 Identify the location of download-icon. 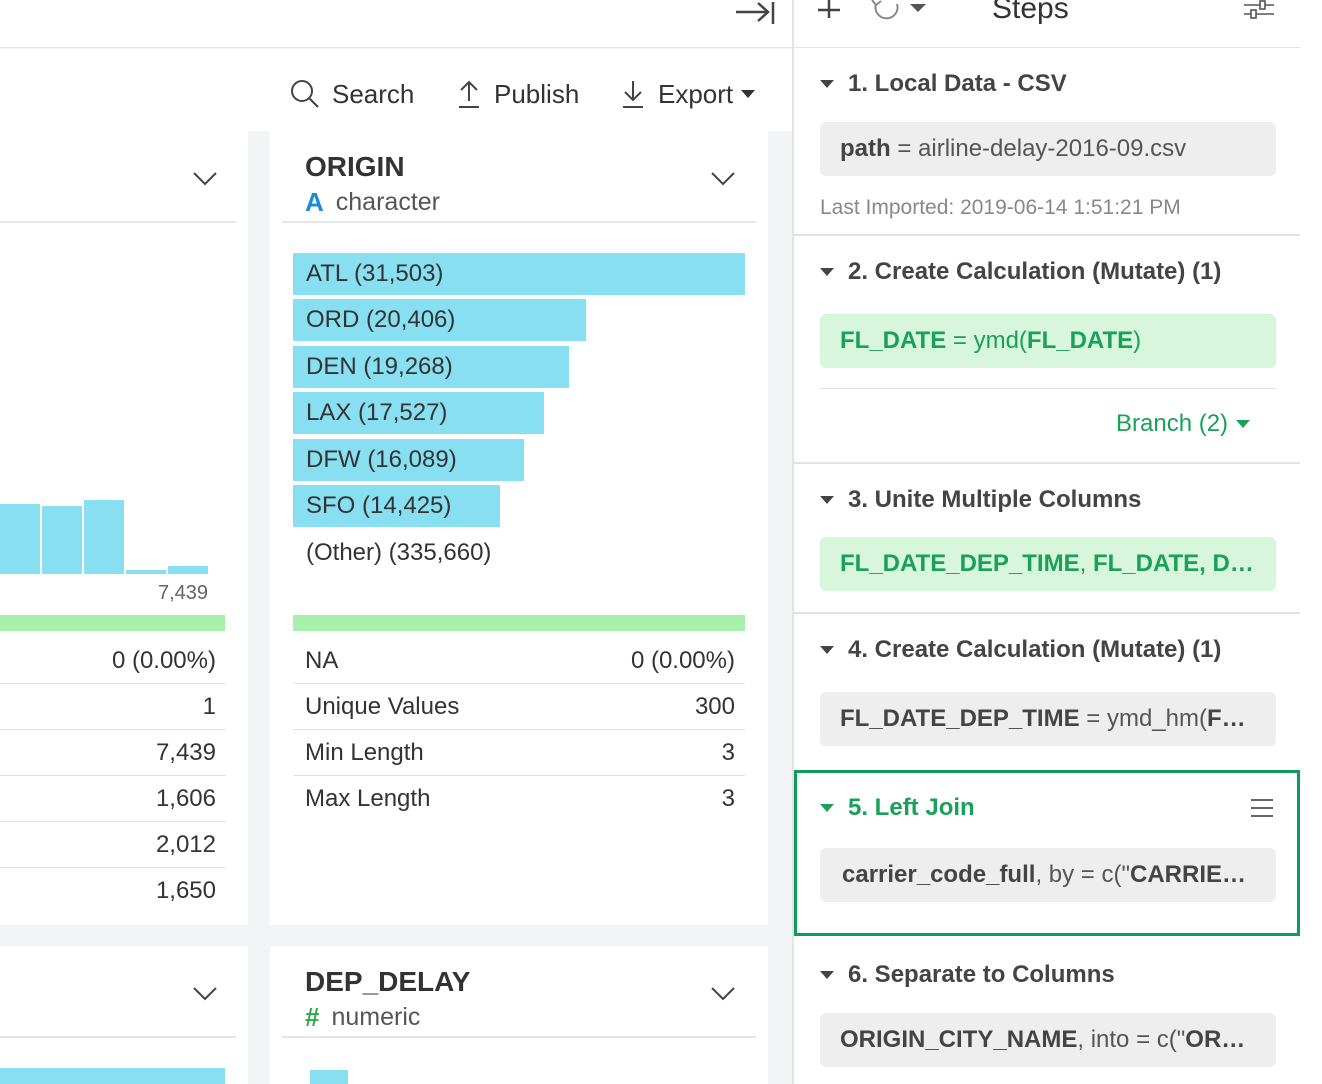
(633, 94).